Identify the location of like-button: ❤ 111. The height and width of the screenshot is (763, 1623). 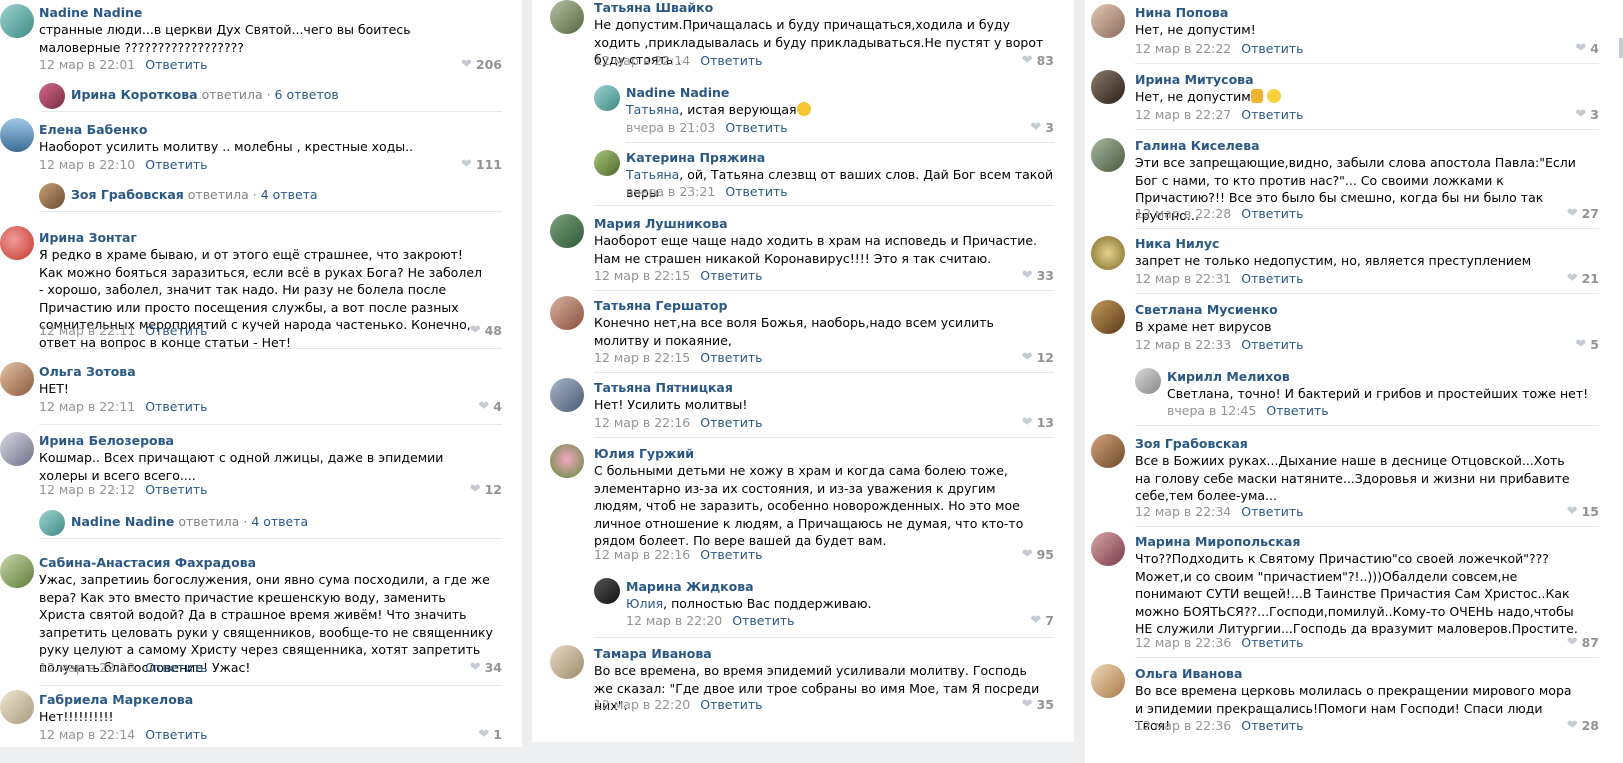
(481, 164).